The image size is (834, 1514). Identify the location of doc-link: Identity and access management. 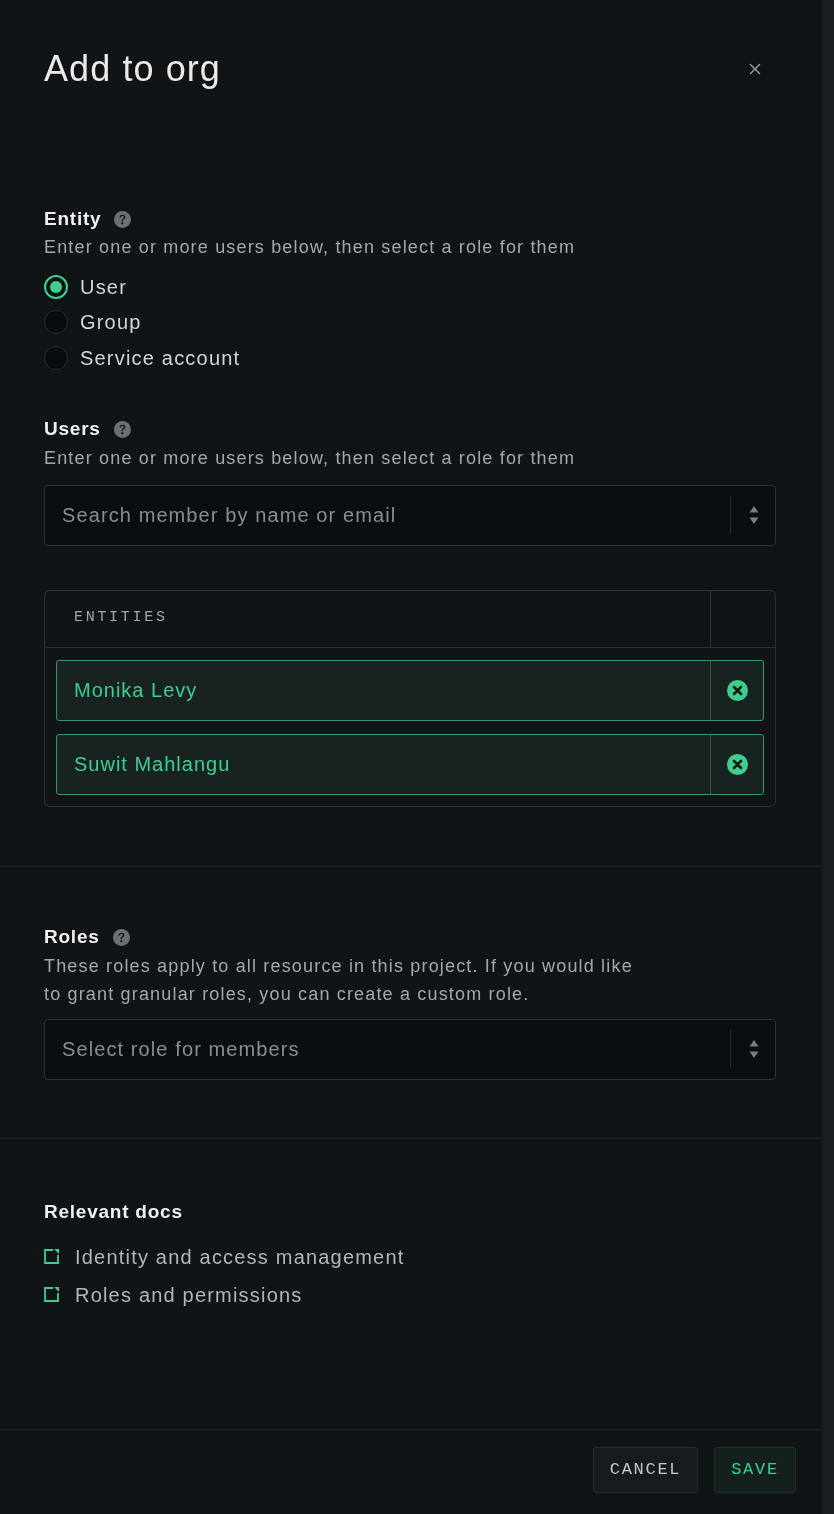
(224, 1256).